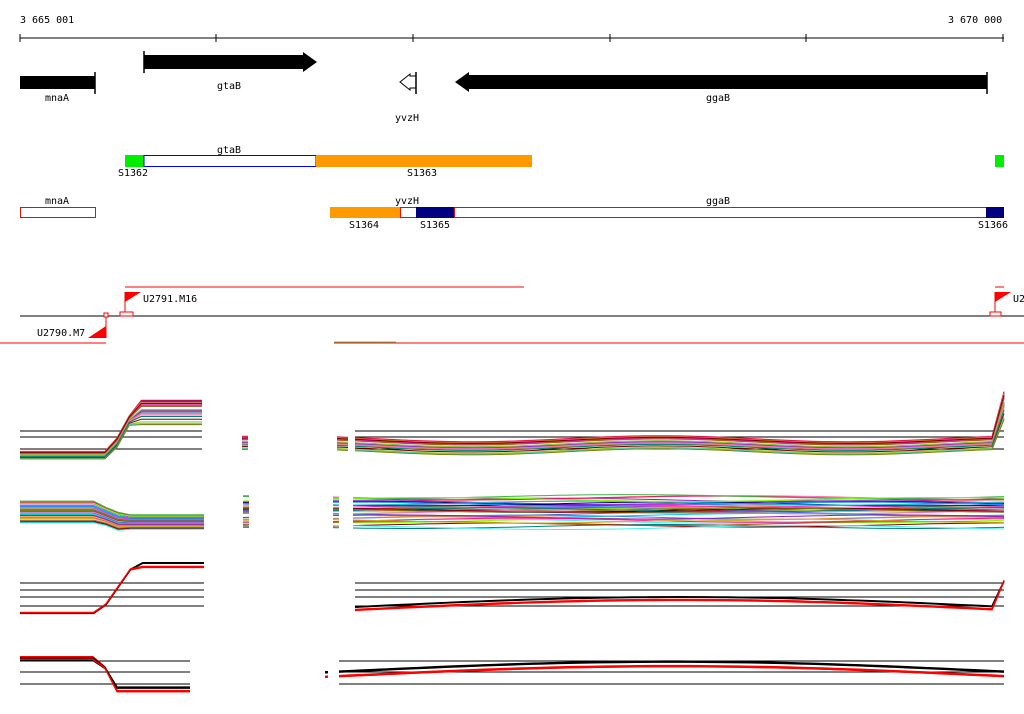  I want to click on gene-ggaB: ggaB, so click(721, 88).